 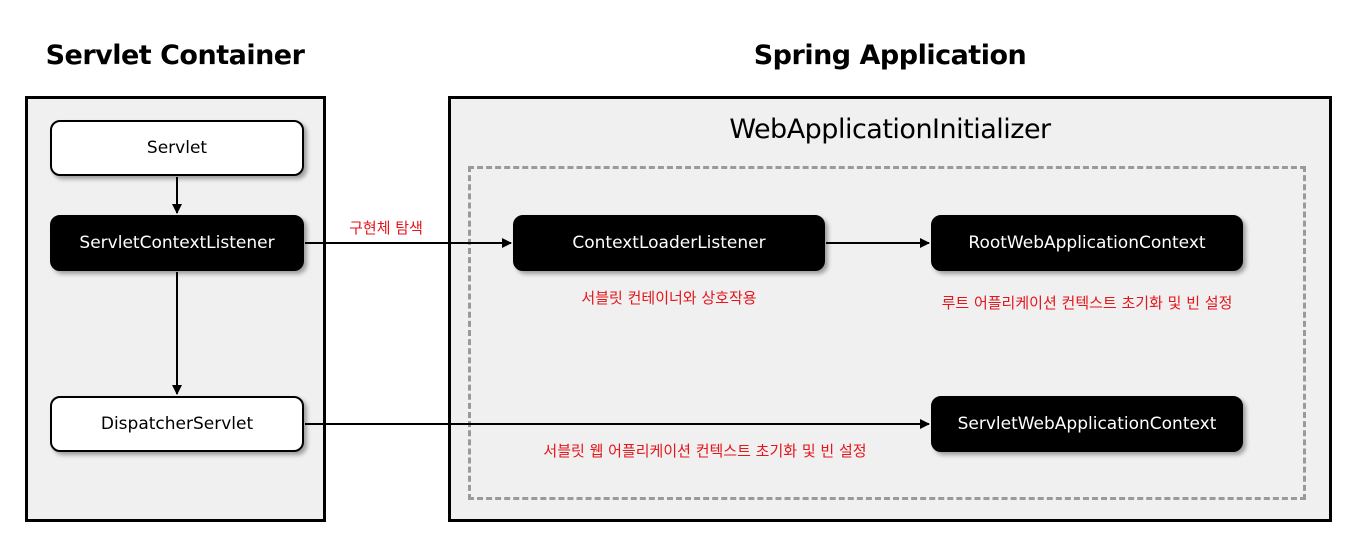 What do you see at coordinates (386, 228) in the screenshot?
I see `implementation-search-label: 구현체 탐색` at bounding box center [386, 228].